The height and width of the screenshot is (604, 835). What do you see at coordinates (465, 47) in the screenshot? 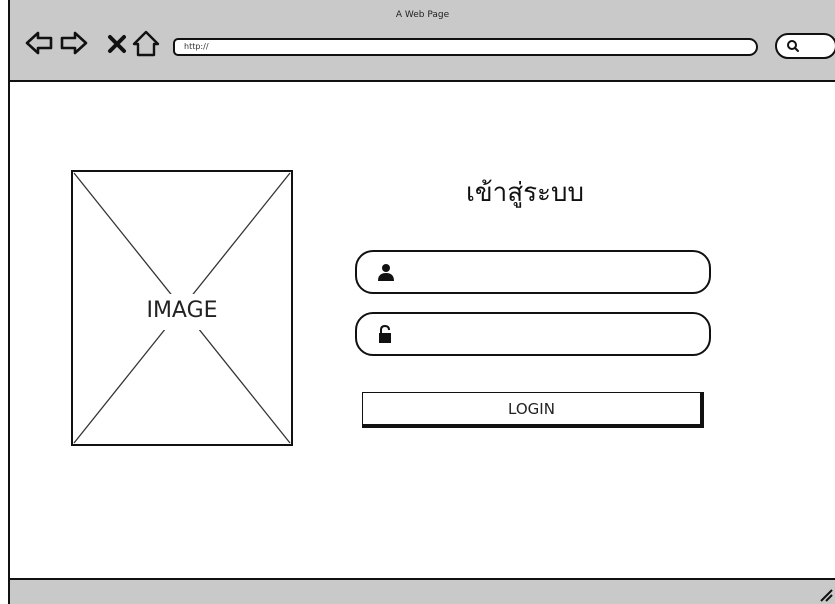
I see `address-bar: http://` at bounding box center [465, 47].